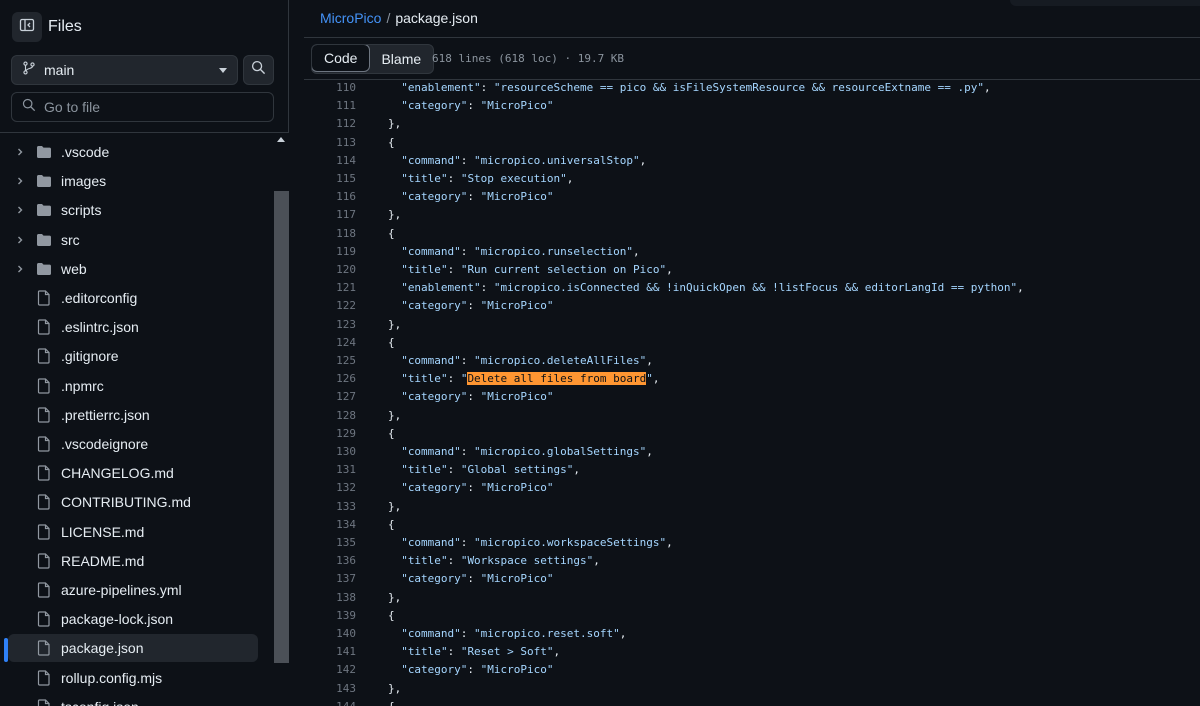 This screenshot has height=706, width=1200. I want to click on tree-file-item: CHANGELOG.md, so click(133, 473).